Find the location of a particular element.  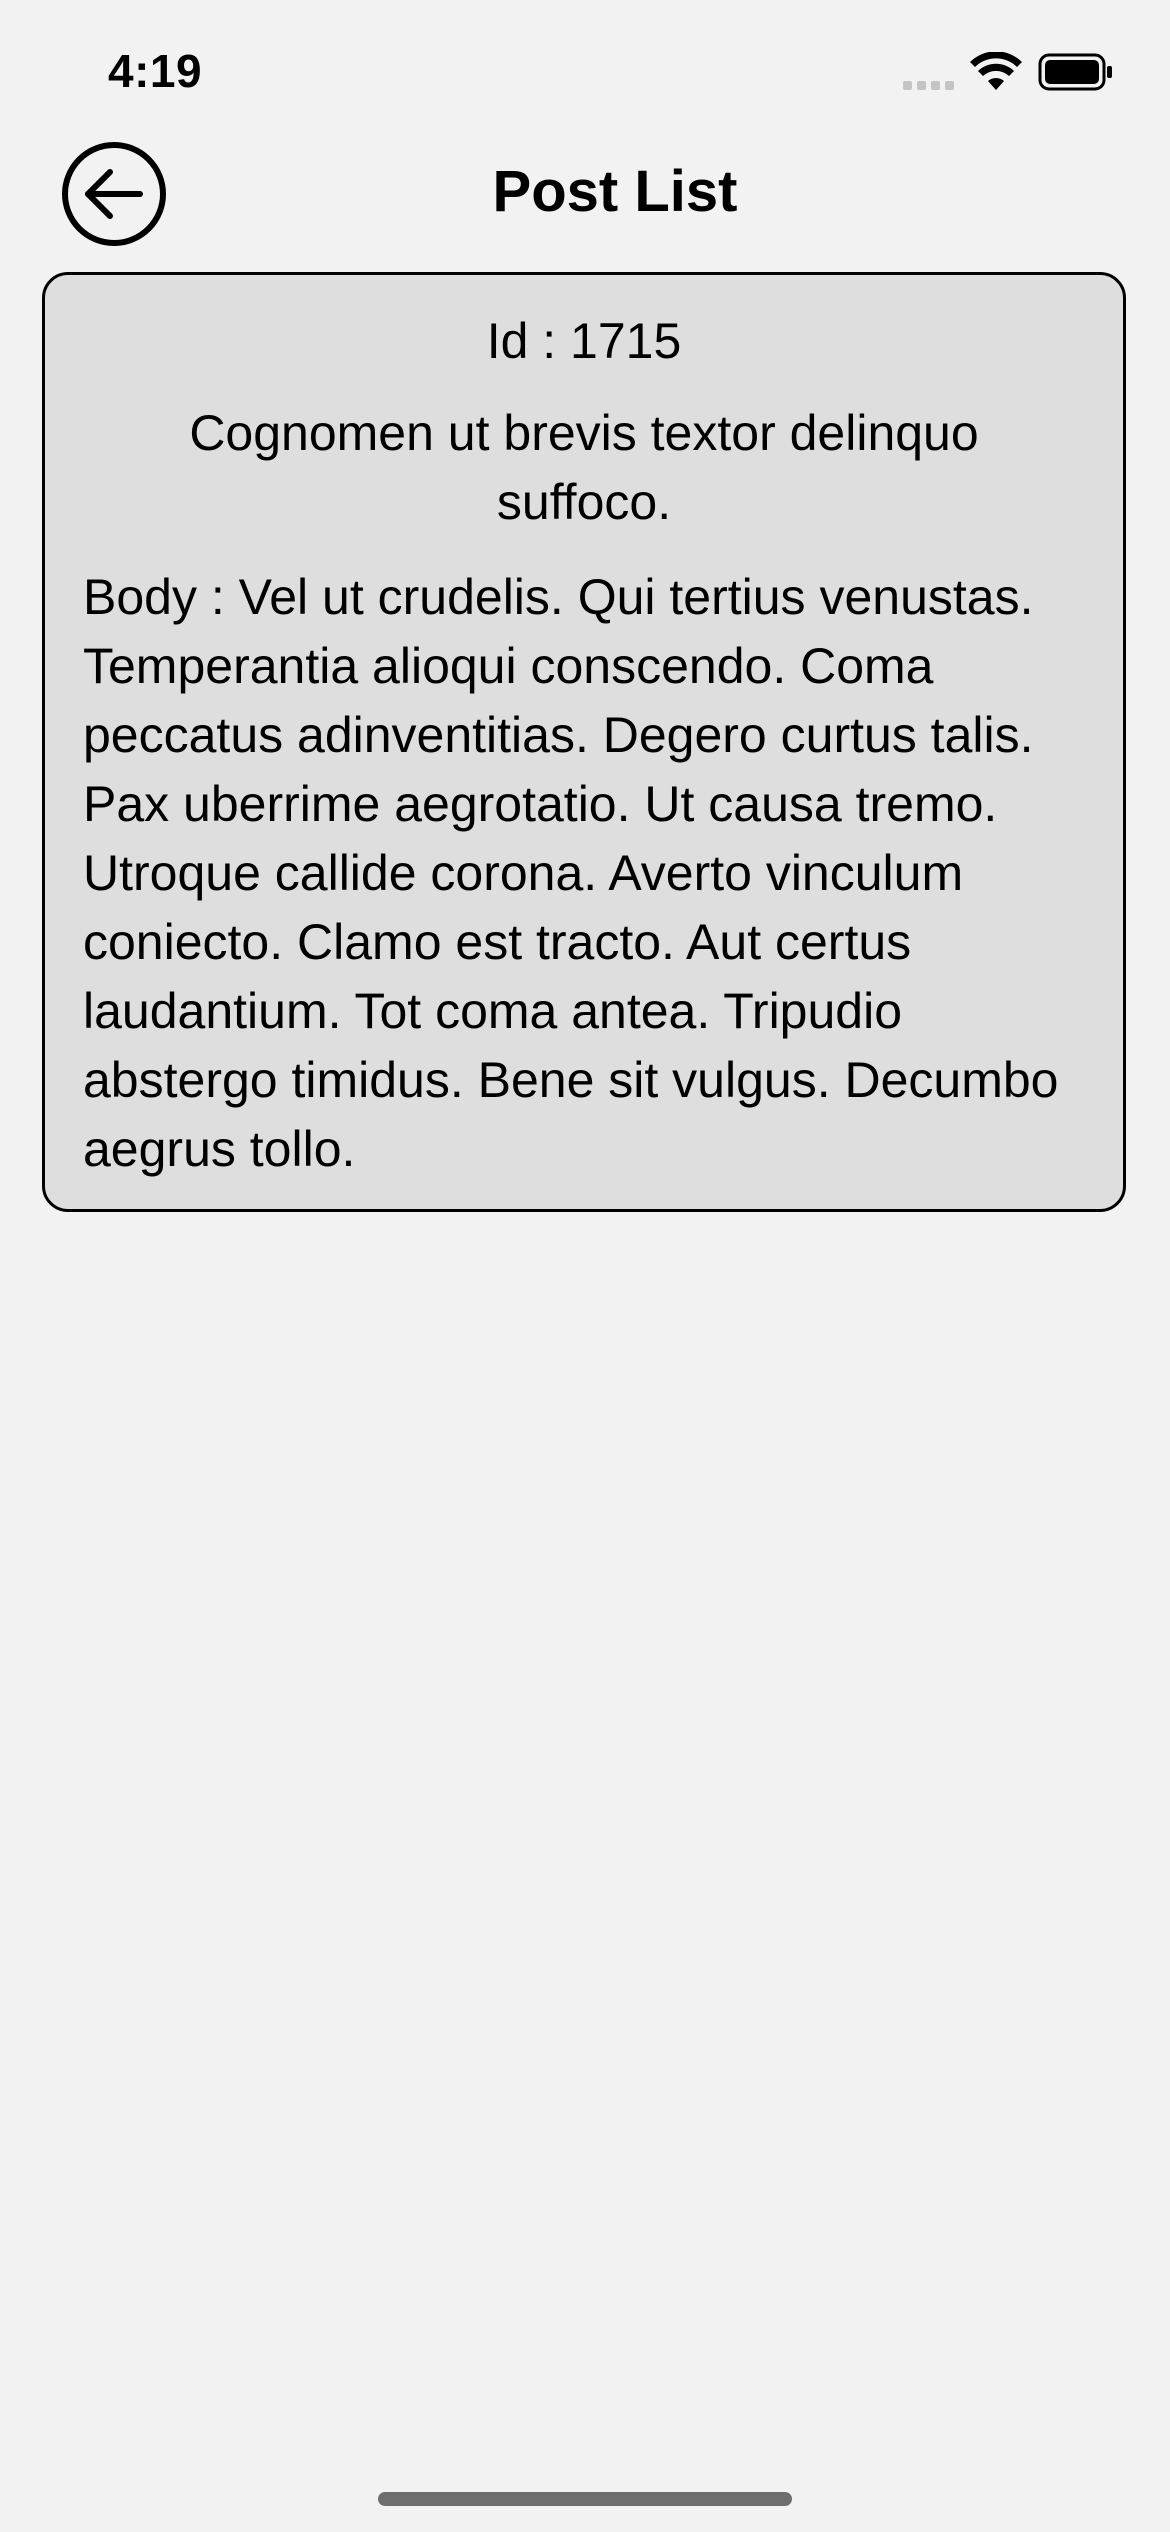

cellular-signal-icon is located at coordinates (928, 72).